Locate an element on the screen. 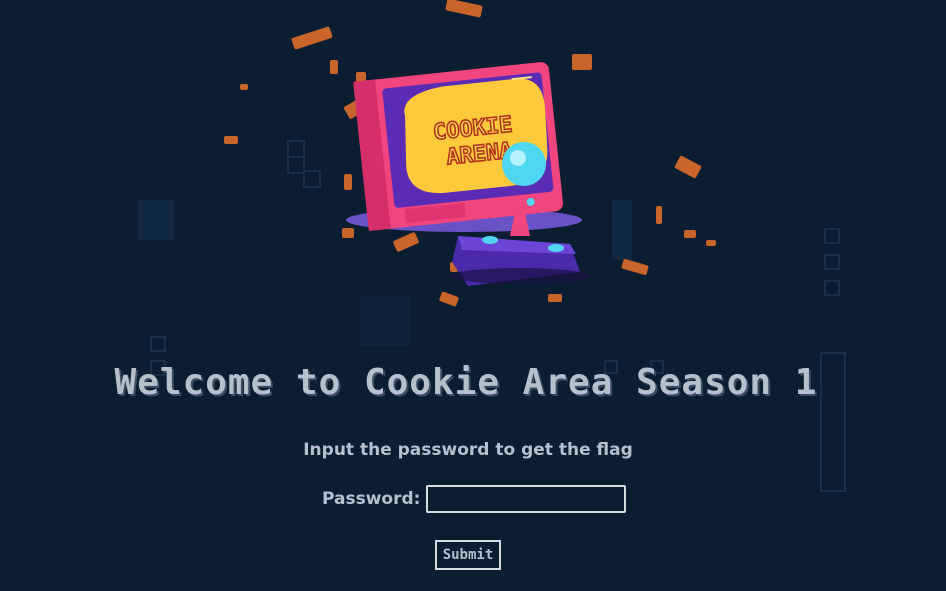 The width and height of the screenshot is (946, 591). password-label: Password: is located at coordinates (371, 499).